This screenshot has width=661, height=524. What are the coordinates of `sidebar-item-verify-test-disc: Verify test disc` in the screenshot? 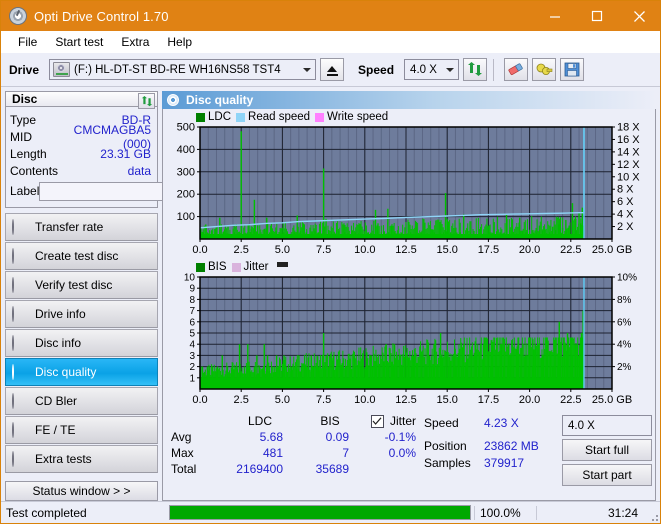 It's located at (81, 285).